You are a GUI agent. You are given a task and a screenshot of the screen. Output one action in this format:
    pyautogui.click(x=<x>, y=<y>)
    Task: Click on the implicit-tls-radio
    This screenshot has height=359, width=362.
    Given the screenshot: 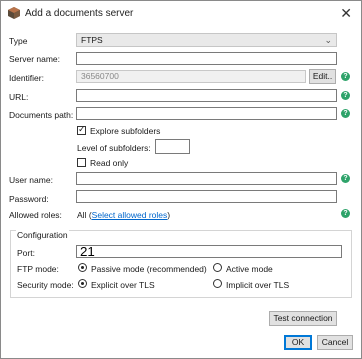 What is the action you would take?
    pyautogui.click(x=217, y=283)
    